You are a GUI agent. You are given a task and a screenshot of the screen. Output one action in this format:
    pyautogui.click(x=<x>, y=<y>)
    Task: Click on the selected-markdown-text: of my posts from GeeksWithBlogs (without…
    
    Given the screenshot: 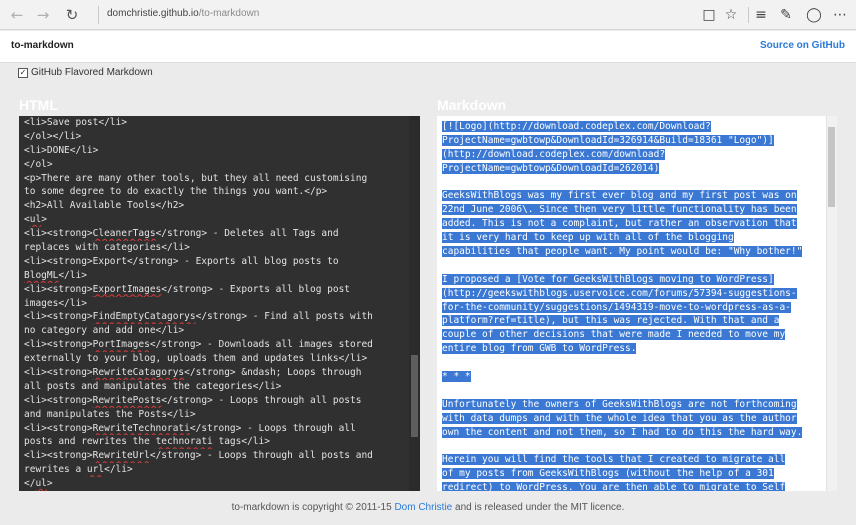 What is the action you would take?
    pyautogui.click(x=608, y=474)
    